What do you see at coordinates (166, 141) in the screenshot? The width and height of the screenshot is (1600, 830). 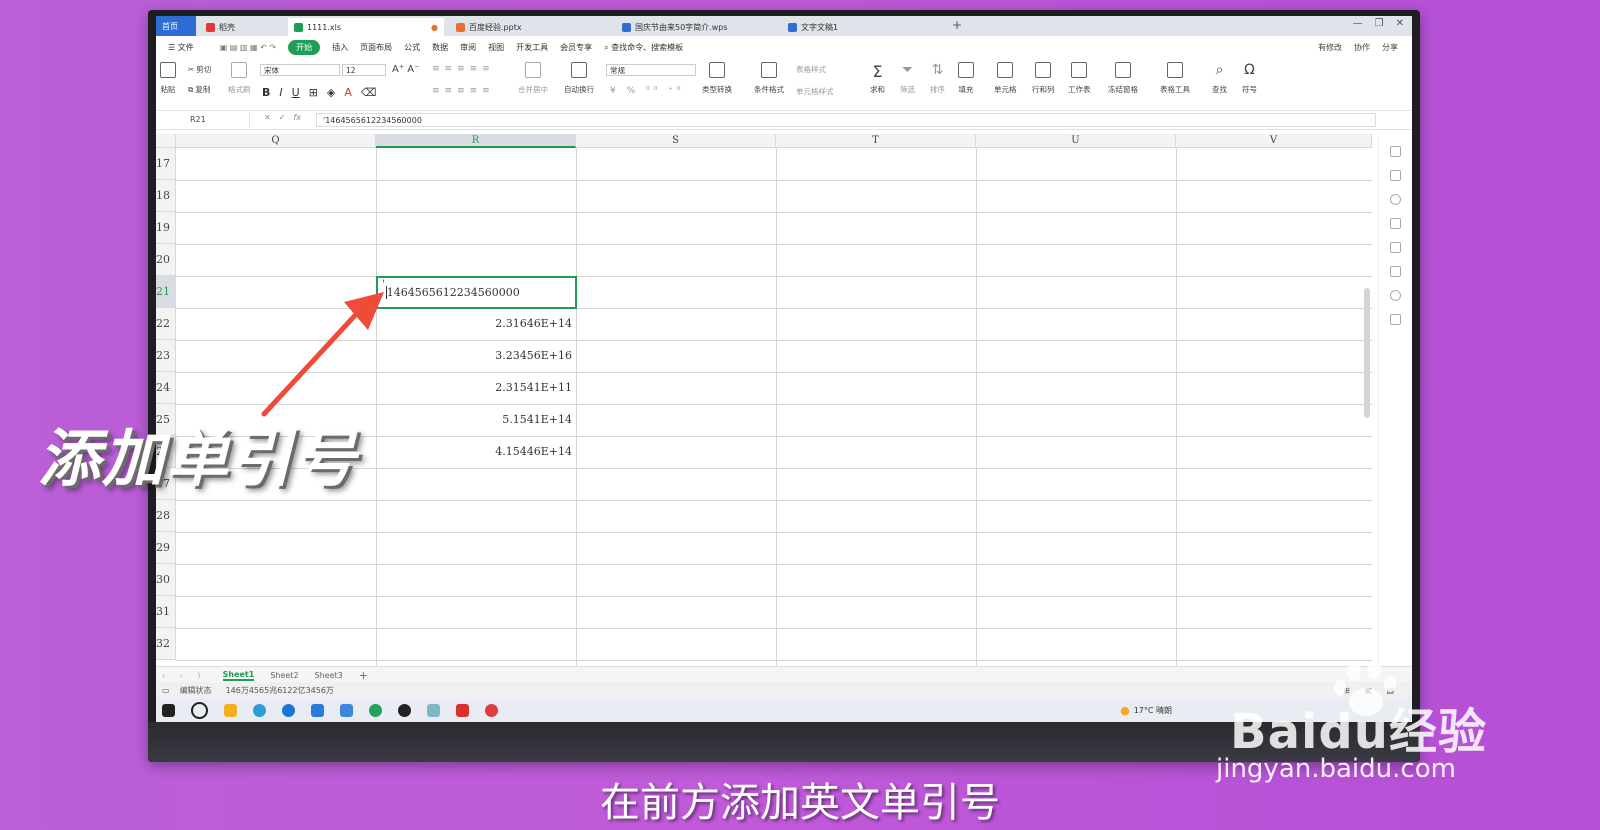 I see `select-all-corner` at bounding box center [166, 141].